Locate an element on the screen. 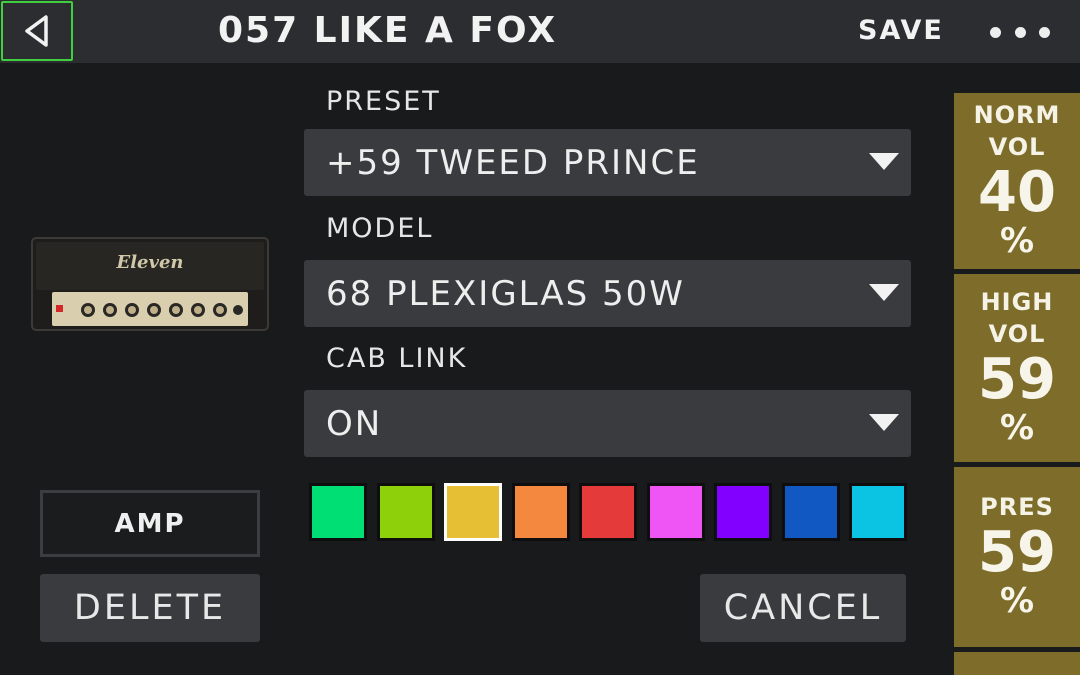  color-swatch-red is located at coordinates (608, 512).